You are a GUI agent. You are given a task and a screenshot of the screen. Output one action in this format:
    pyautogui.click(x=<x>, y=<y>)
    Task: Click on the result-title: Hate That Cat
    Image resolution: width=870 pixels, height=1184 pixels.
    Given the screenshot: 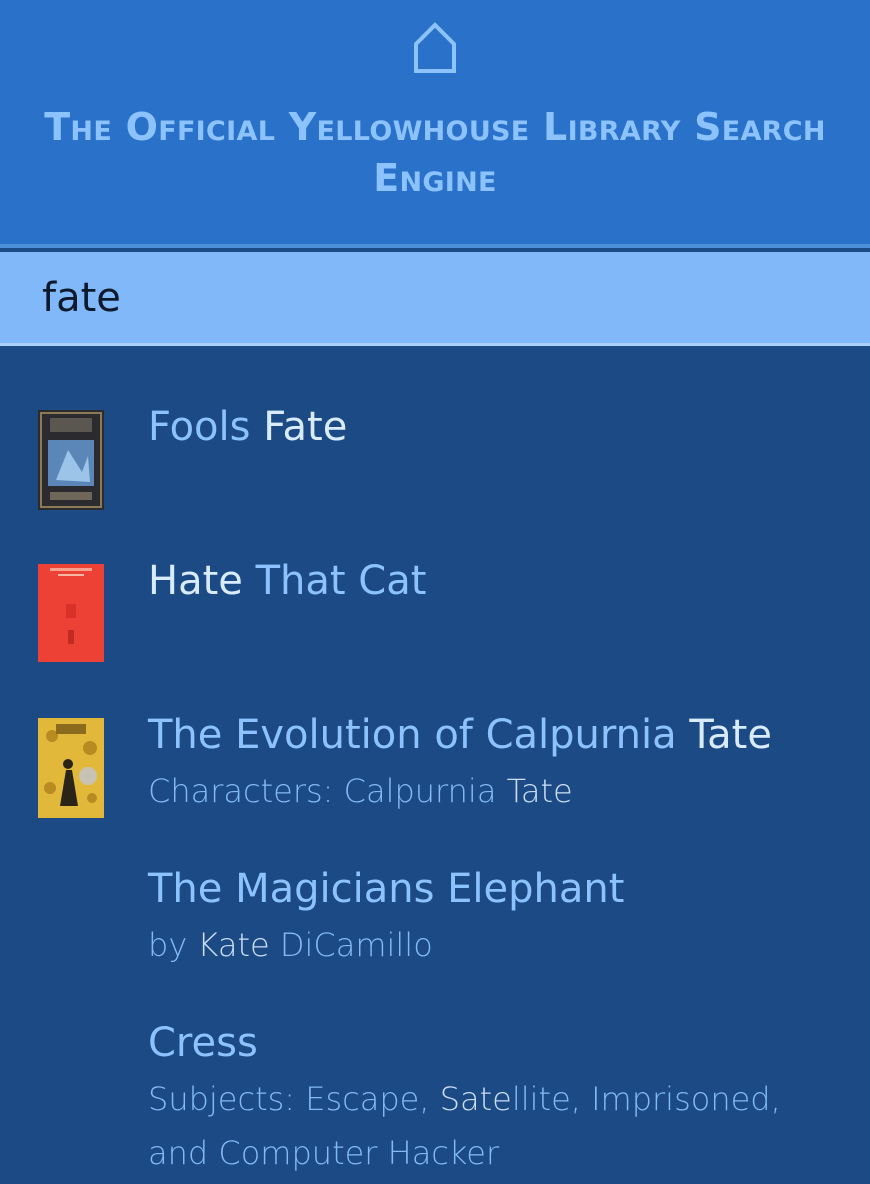 What is the action you would take?
    pyautogui.click(x=287, y=581)
    